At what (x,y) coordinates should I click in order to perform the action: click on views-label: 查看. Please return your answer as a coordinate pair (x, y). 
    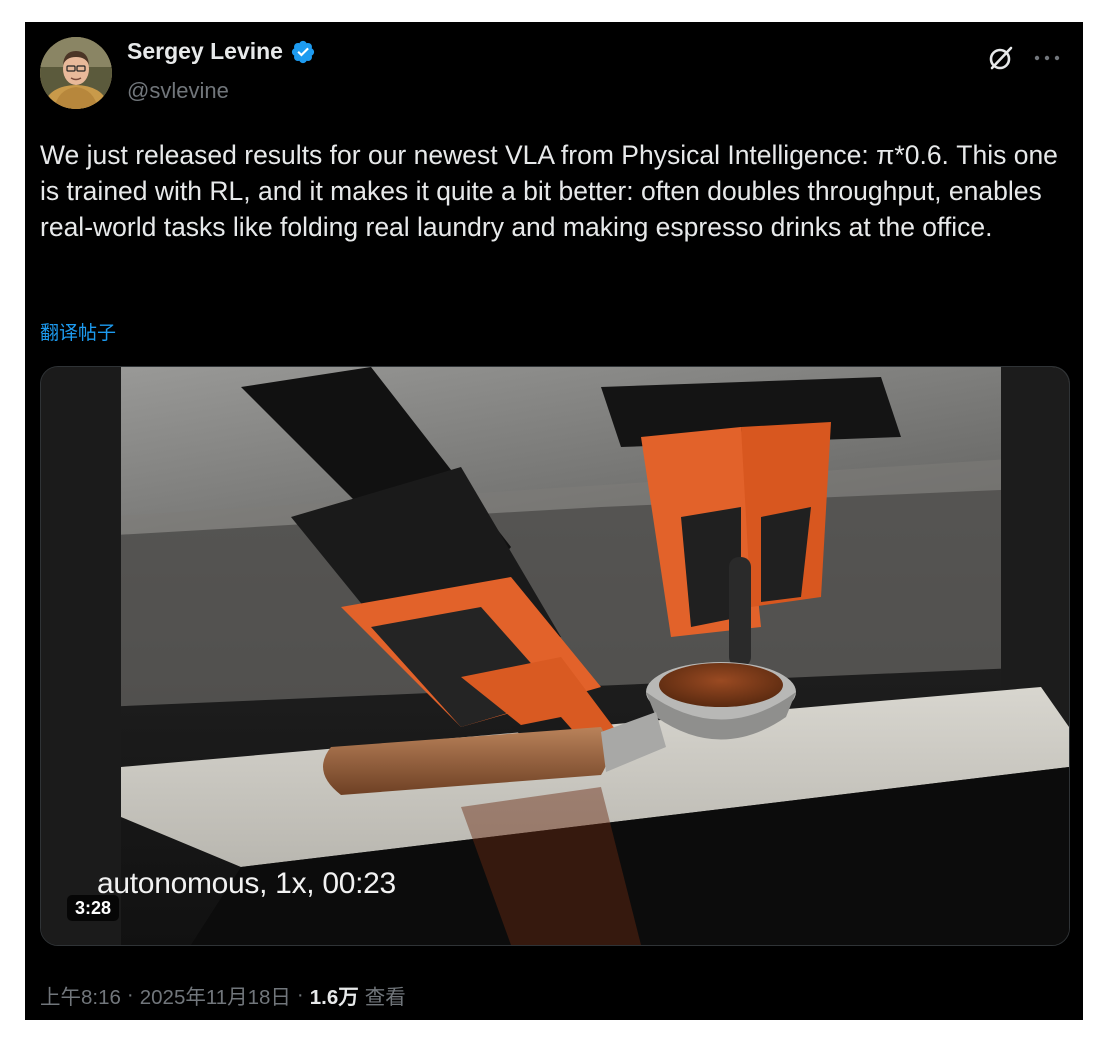
    Looking at the image, I should click on (385, 997).